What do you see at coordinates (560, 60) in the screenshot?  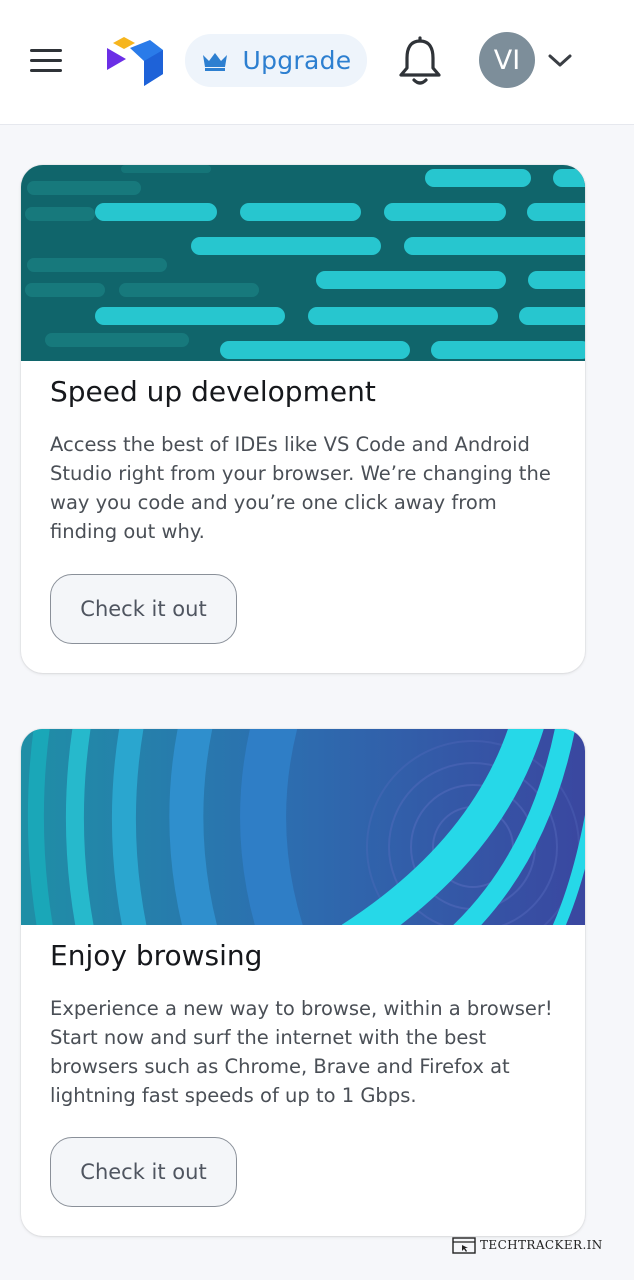 I see `chevron-down-icon` at bounding box center [560, 60].